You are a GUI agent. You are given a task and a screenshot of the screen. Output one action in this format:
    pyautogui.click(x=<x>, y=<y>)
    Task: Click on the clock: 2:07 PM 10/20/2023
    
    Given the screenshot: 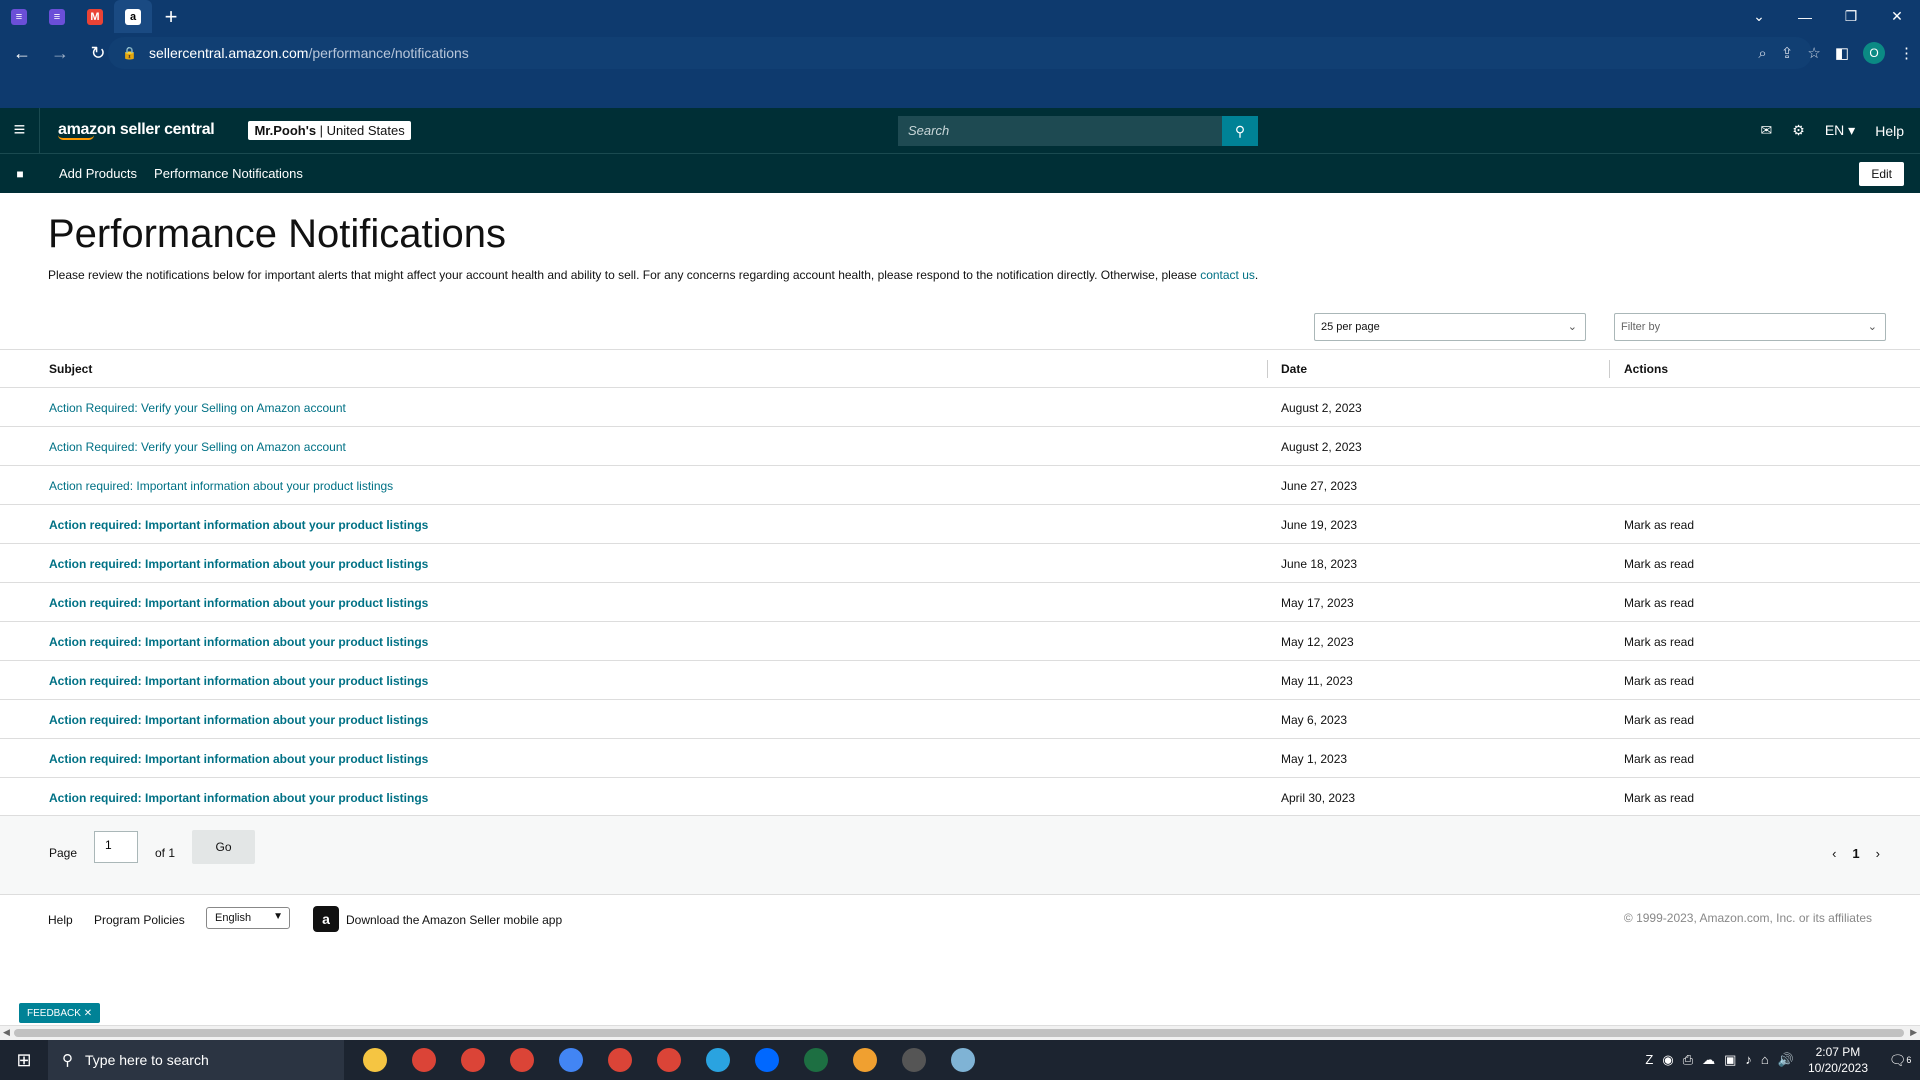 What is the action you would take?
    pyautogui.click(x=1838, y=1060)
    